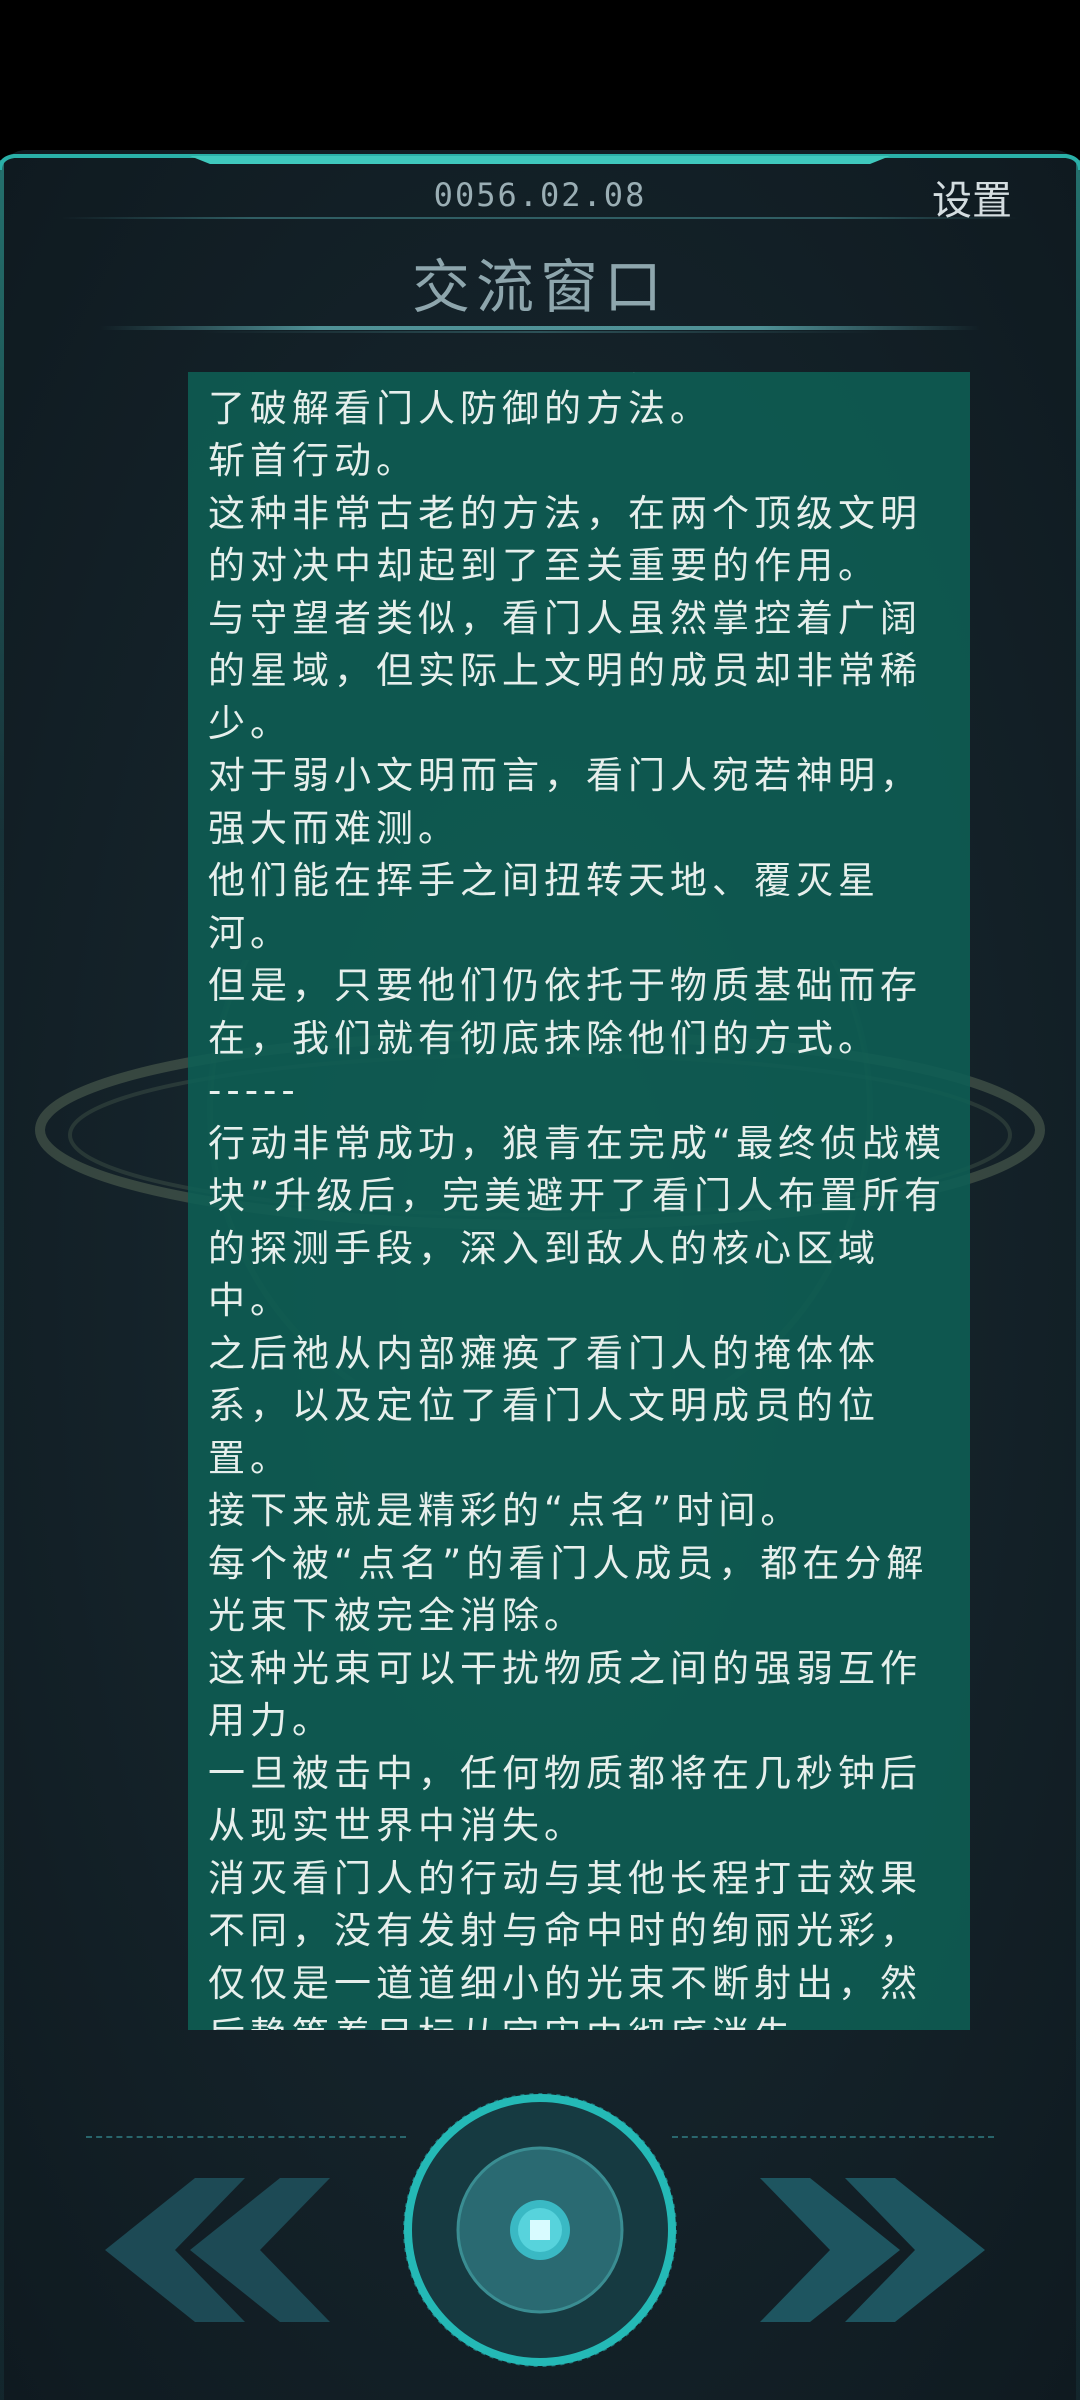 This screenshot has width=1080, height=2400. I want to click on next-button, so click(875, 2250).